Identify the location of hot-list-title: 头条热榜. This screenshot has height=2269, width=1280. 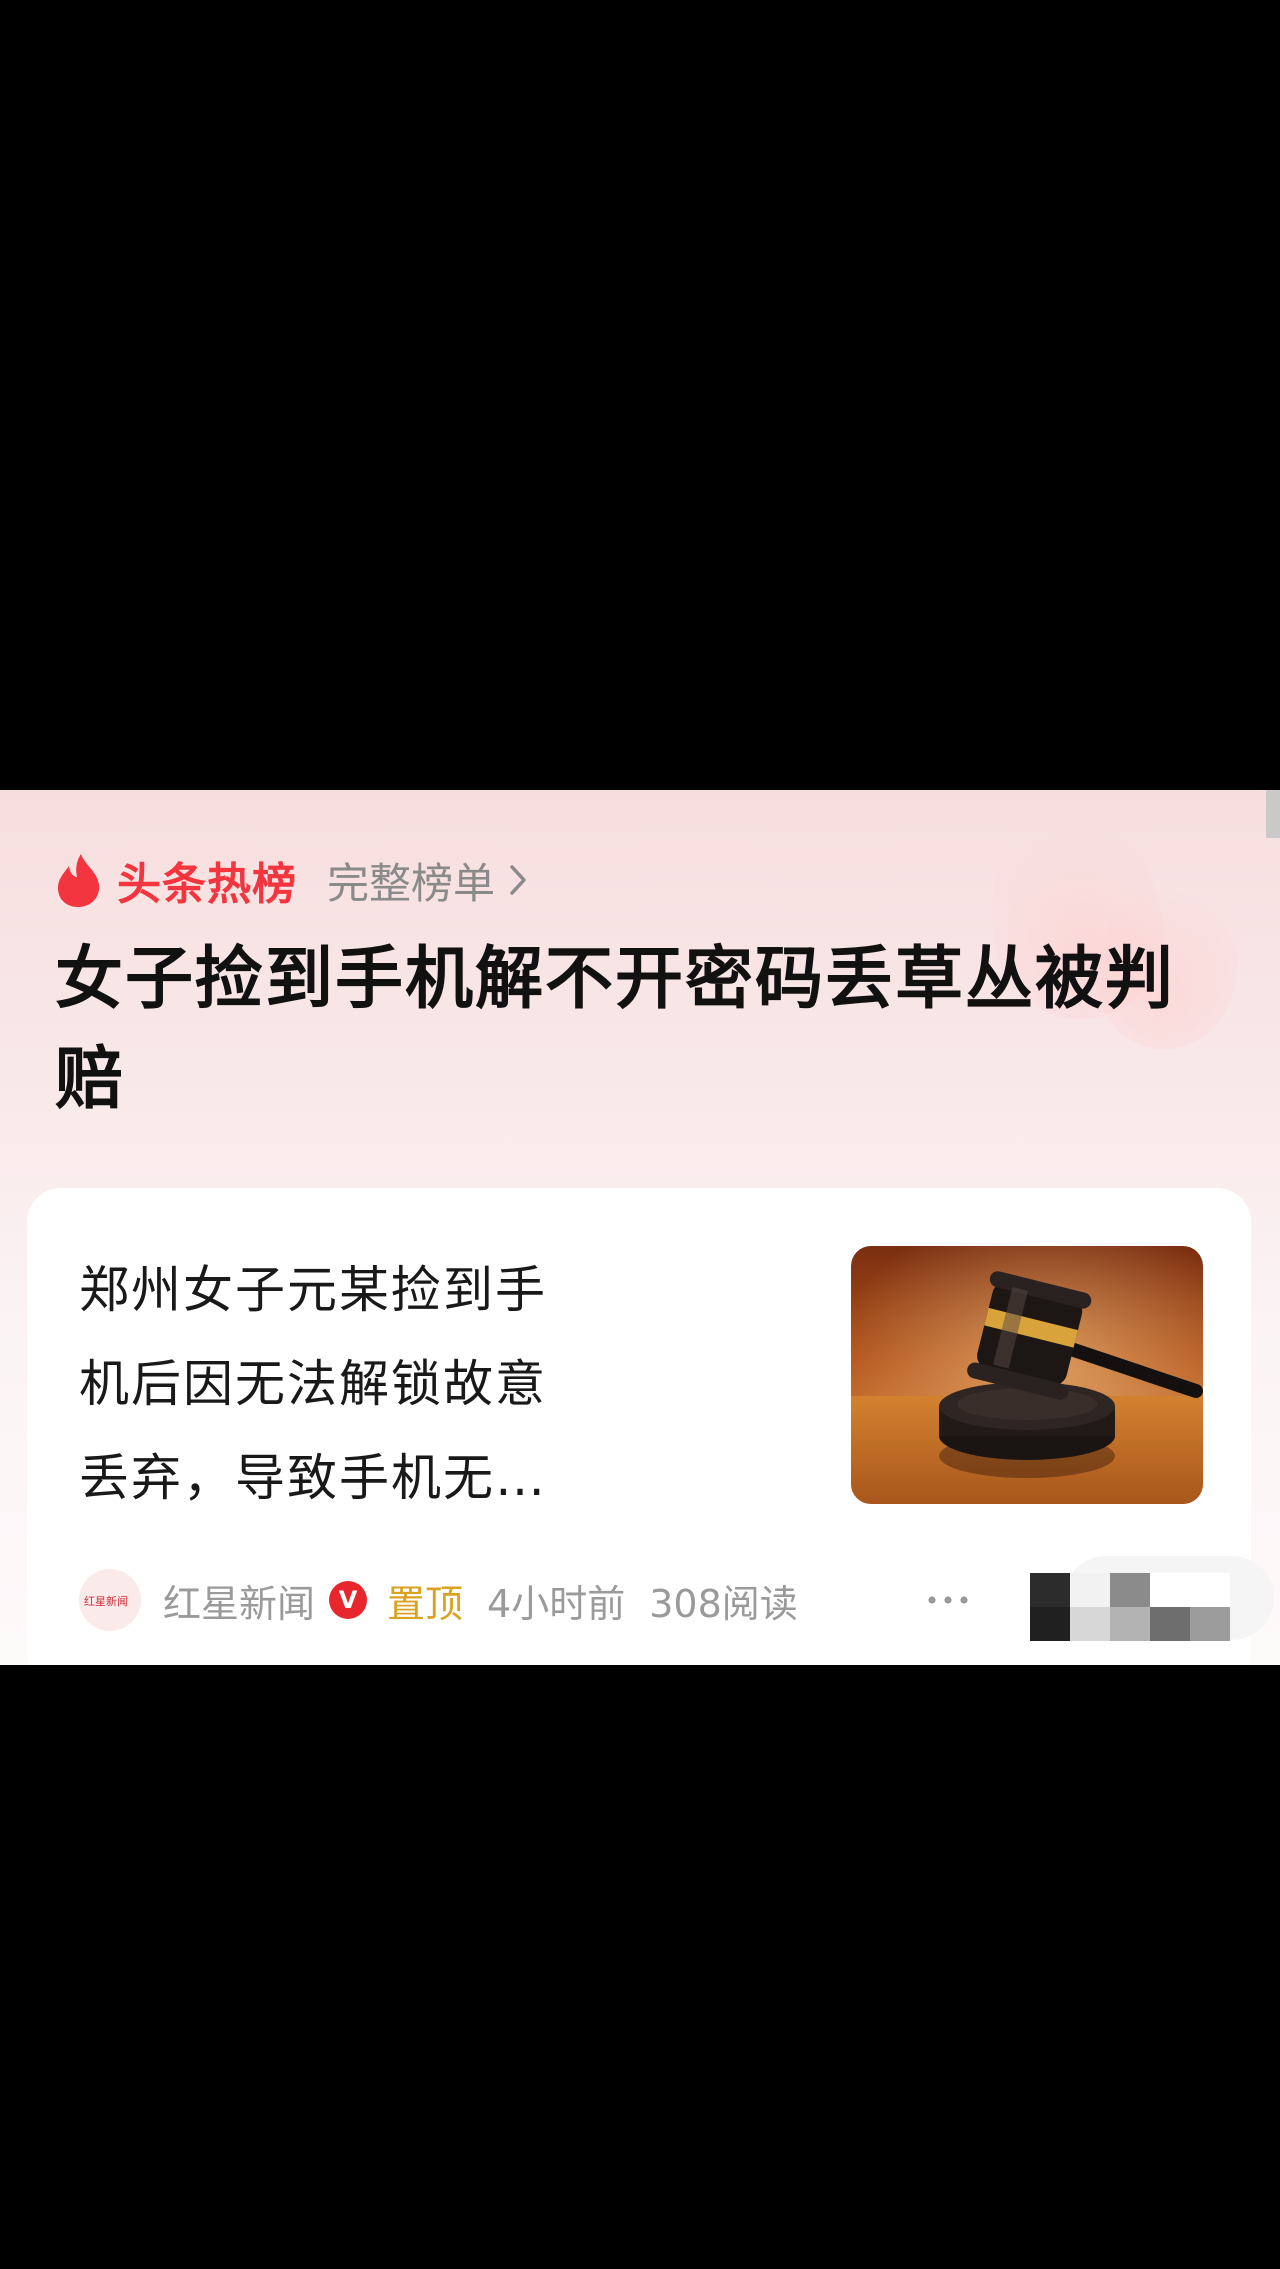
(207, 884).